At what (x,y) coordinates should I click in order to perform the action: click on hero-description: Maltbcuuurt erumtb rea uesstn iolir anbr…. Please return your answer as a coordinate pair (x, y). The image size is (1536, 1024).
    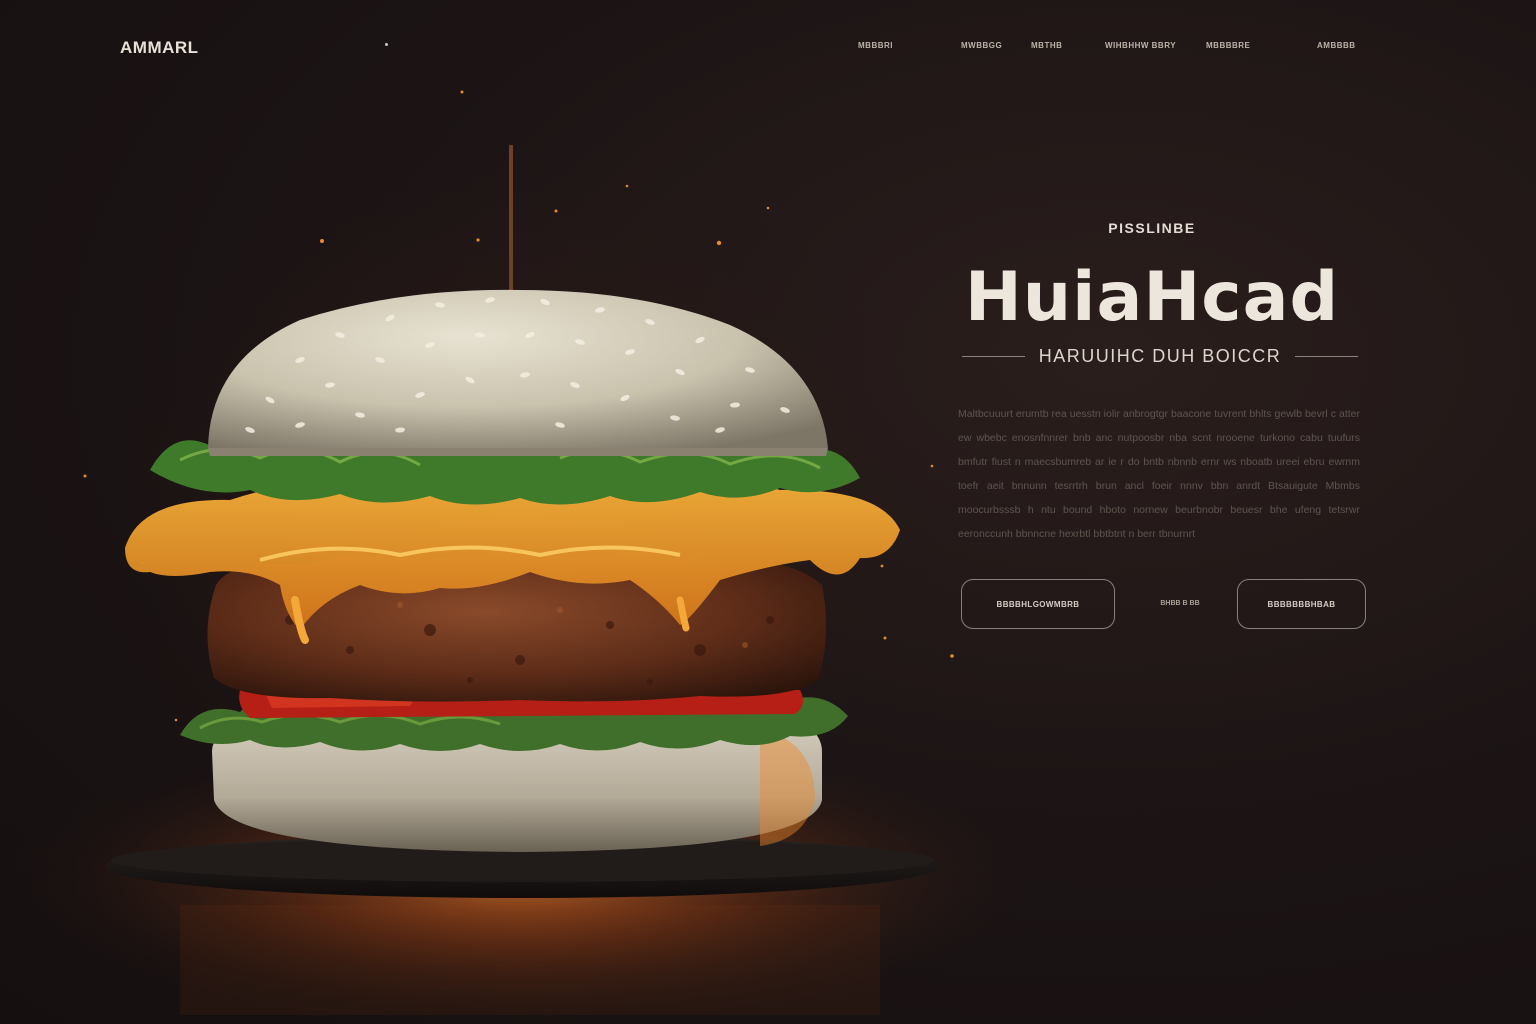
    Looking at the image, I should click on (1159, 474).